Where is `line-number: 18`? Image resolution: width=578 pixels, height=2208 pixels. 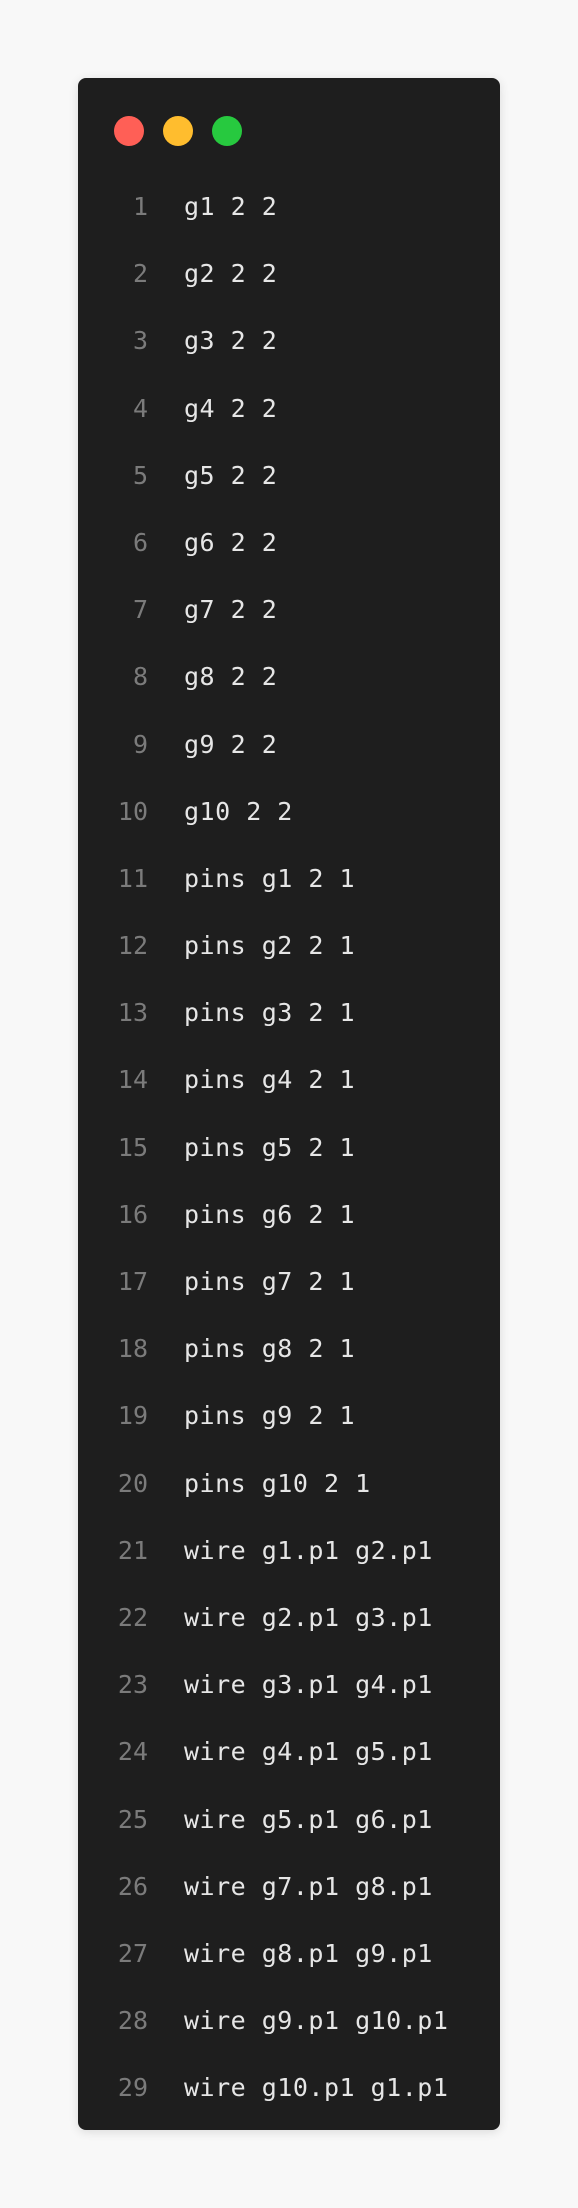 line-number: 18 is located at coordinates (132, 1349).